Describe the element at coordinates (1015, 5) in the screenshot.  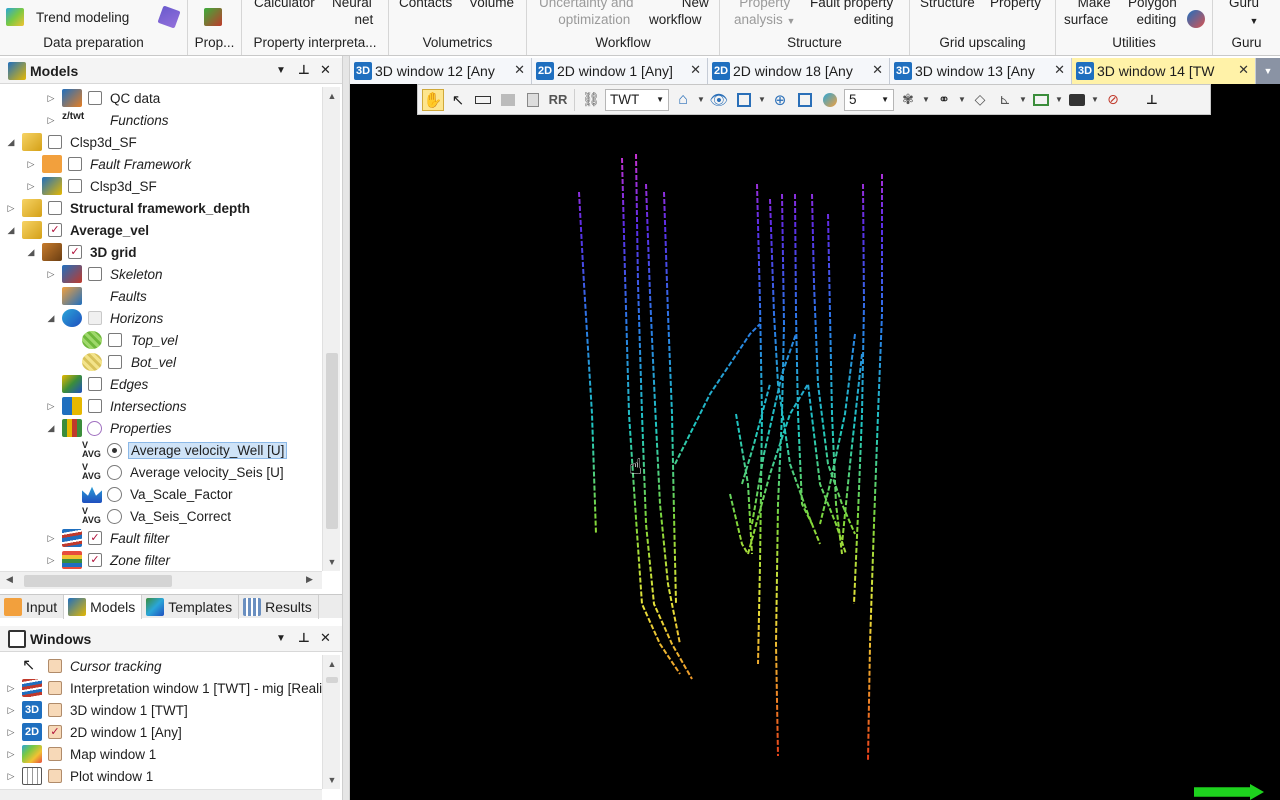
I see `property-button: Property` at that location.